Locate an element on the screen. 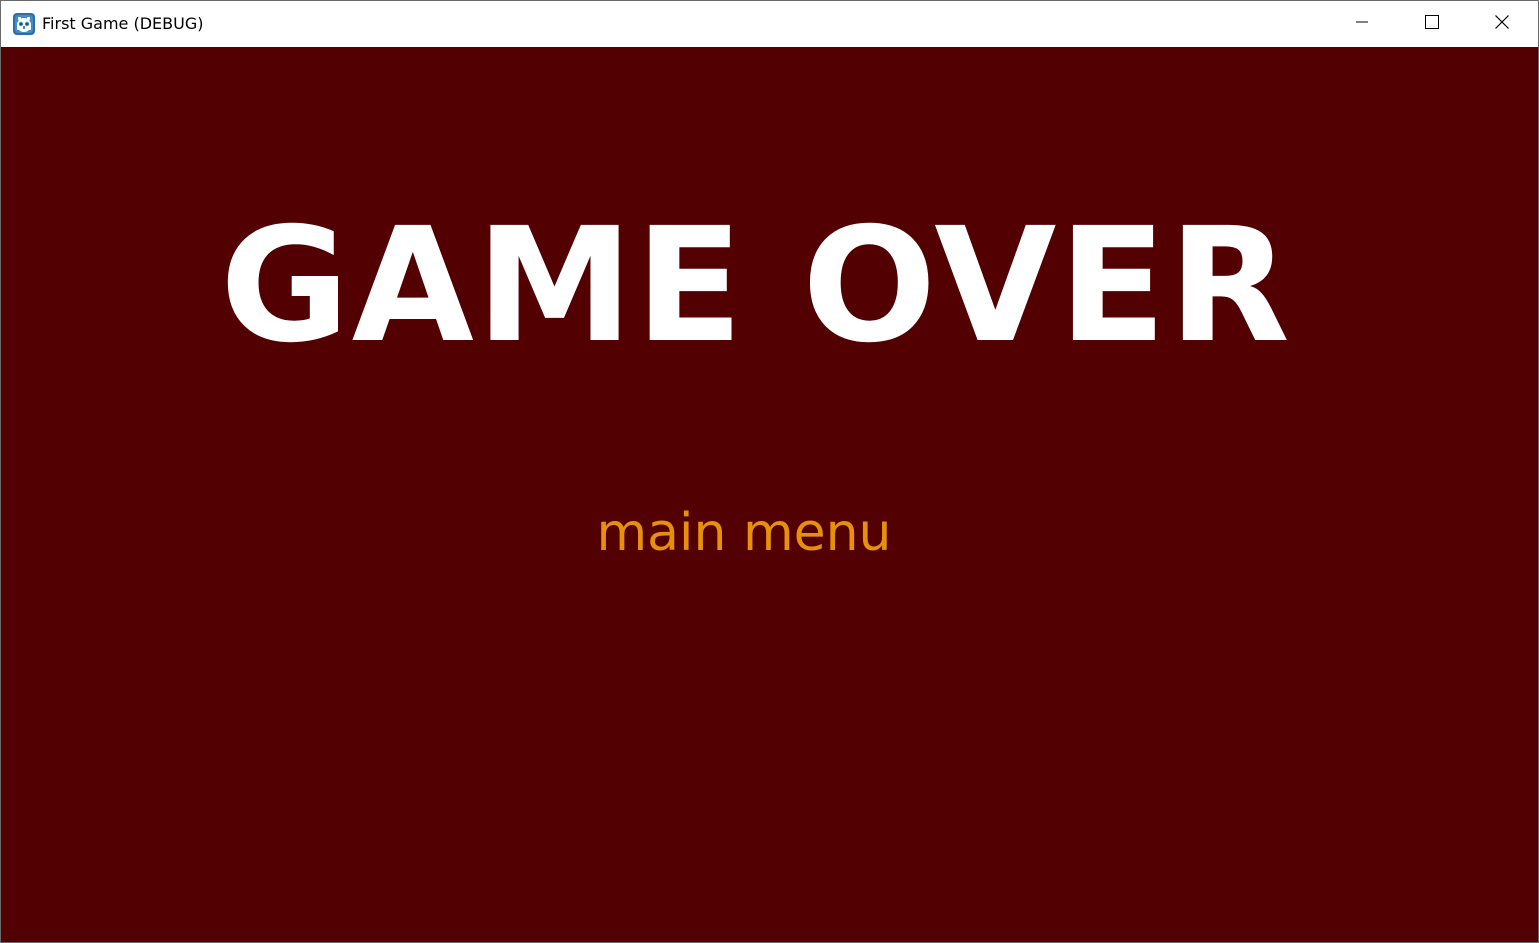 The image size is (1539, 943). maximize-button is located at coordinates (1432, 24).